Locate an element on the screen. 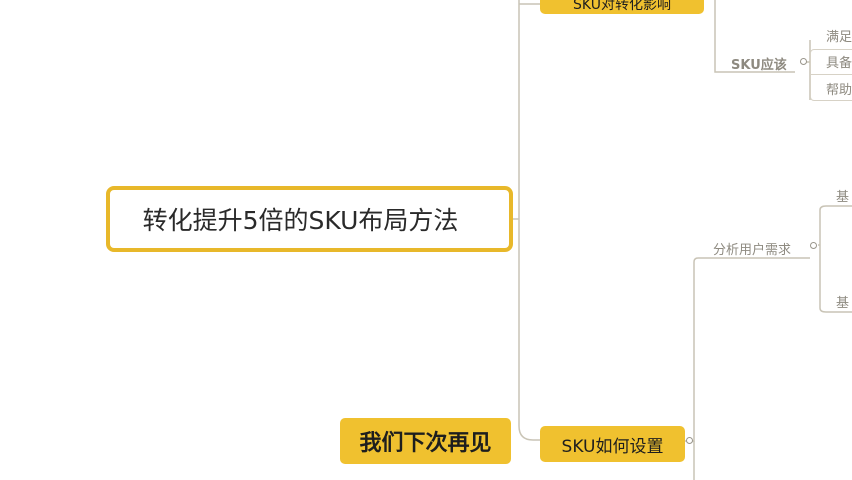  sku-should-label: SKU应该 is located at coordinates (759, 63).